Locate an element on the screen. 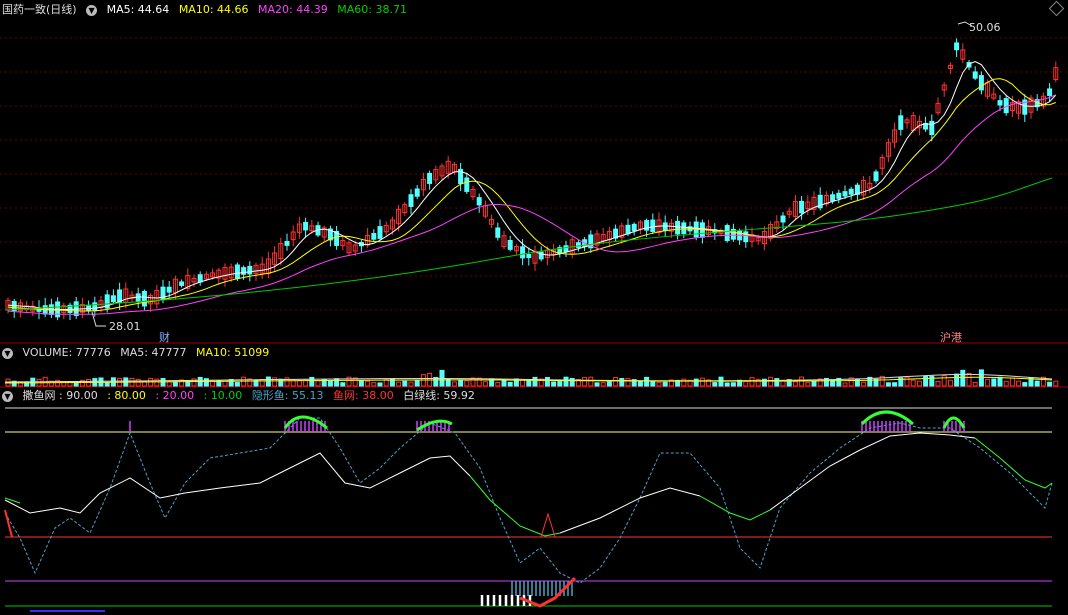  hidden-fish-label: 隐形鱼: 55.13 is located at coordinates (287, 395).